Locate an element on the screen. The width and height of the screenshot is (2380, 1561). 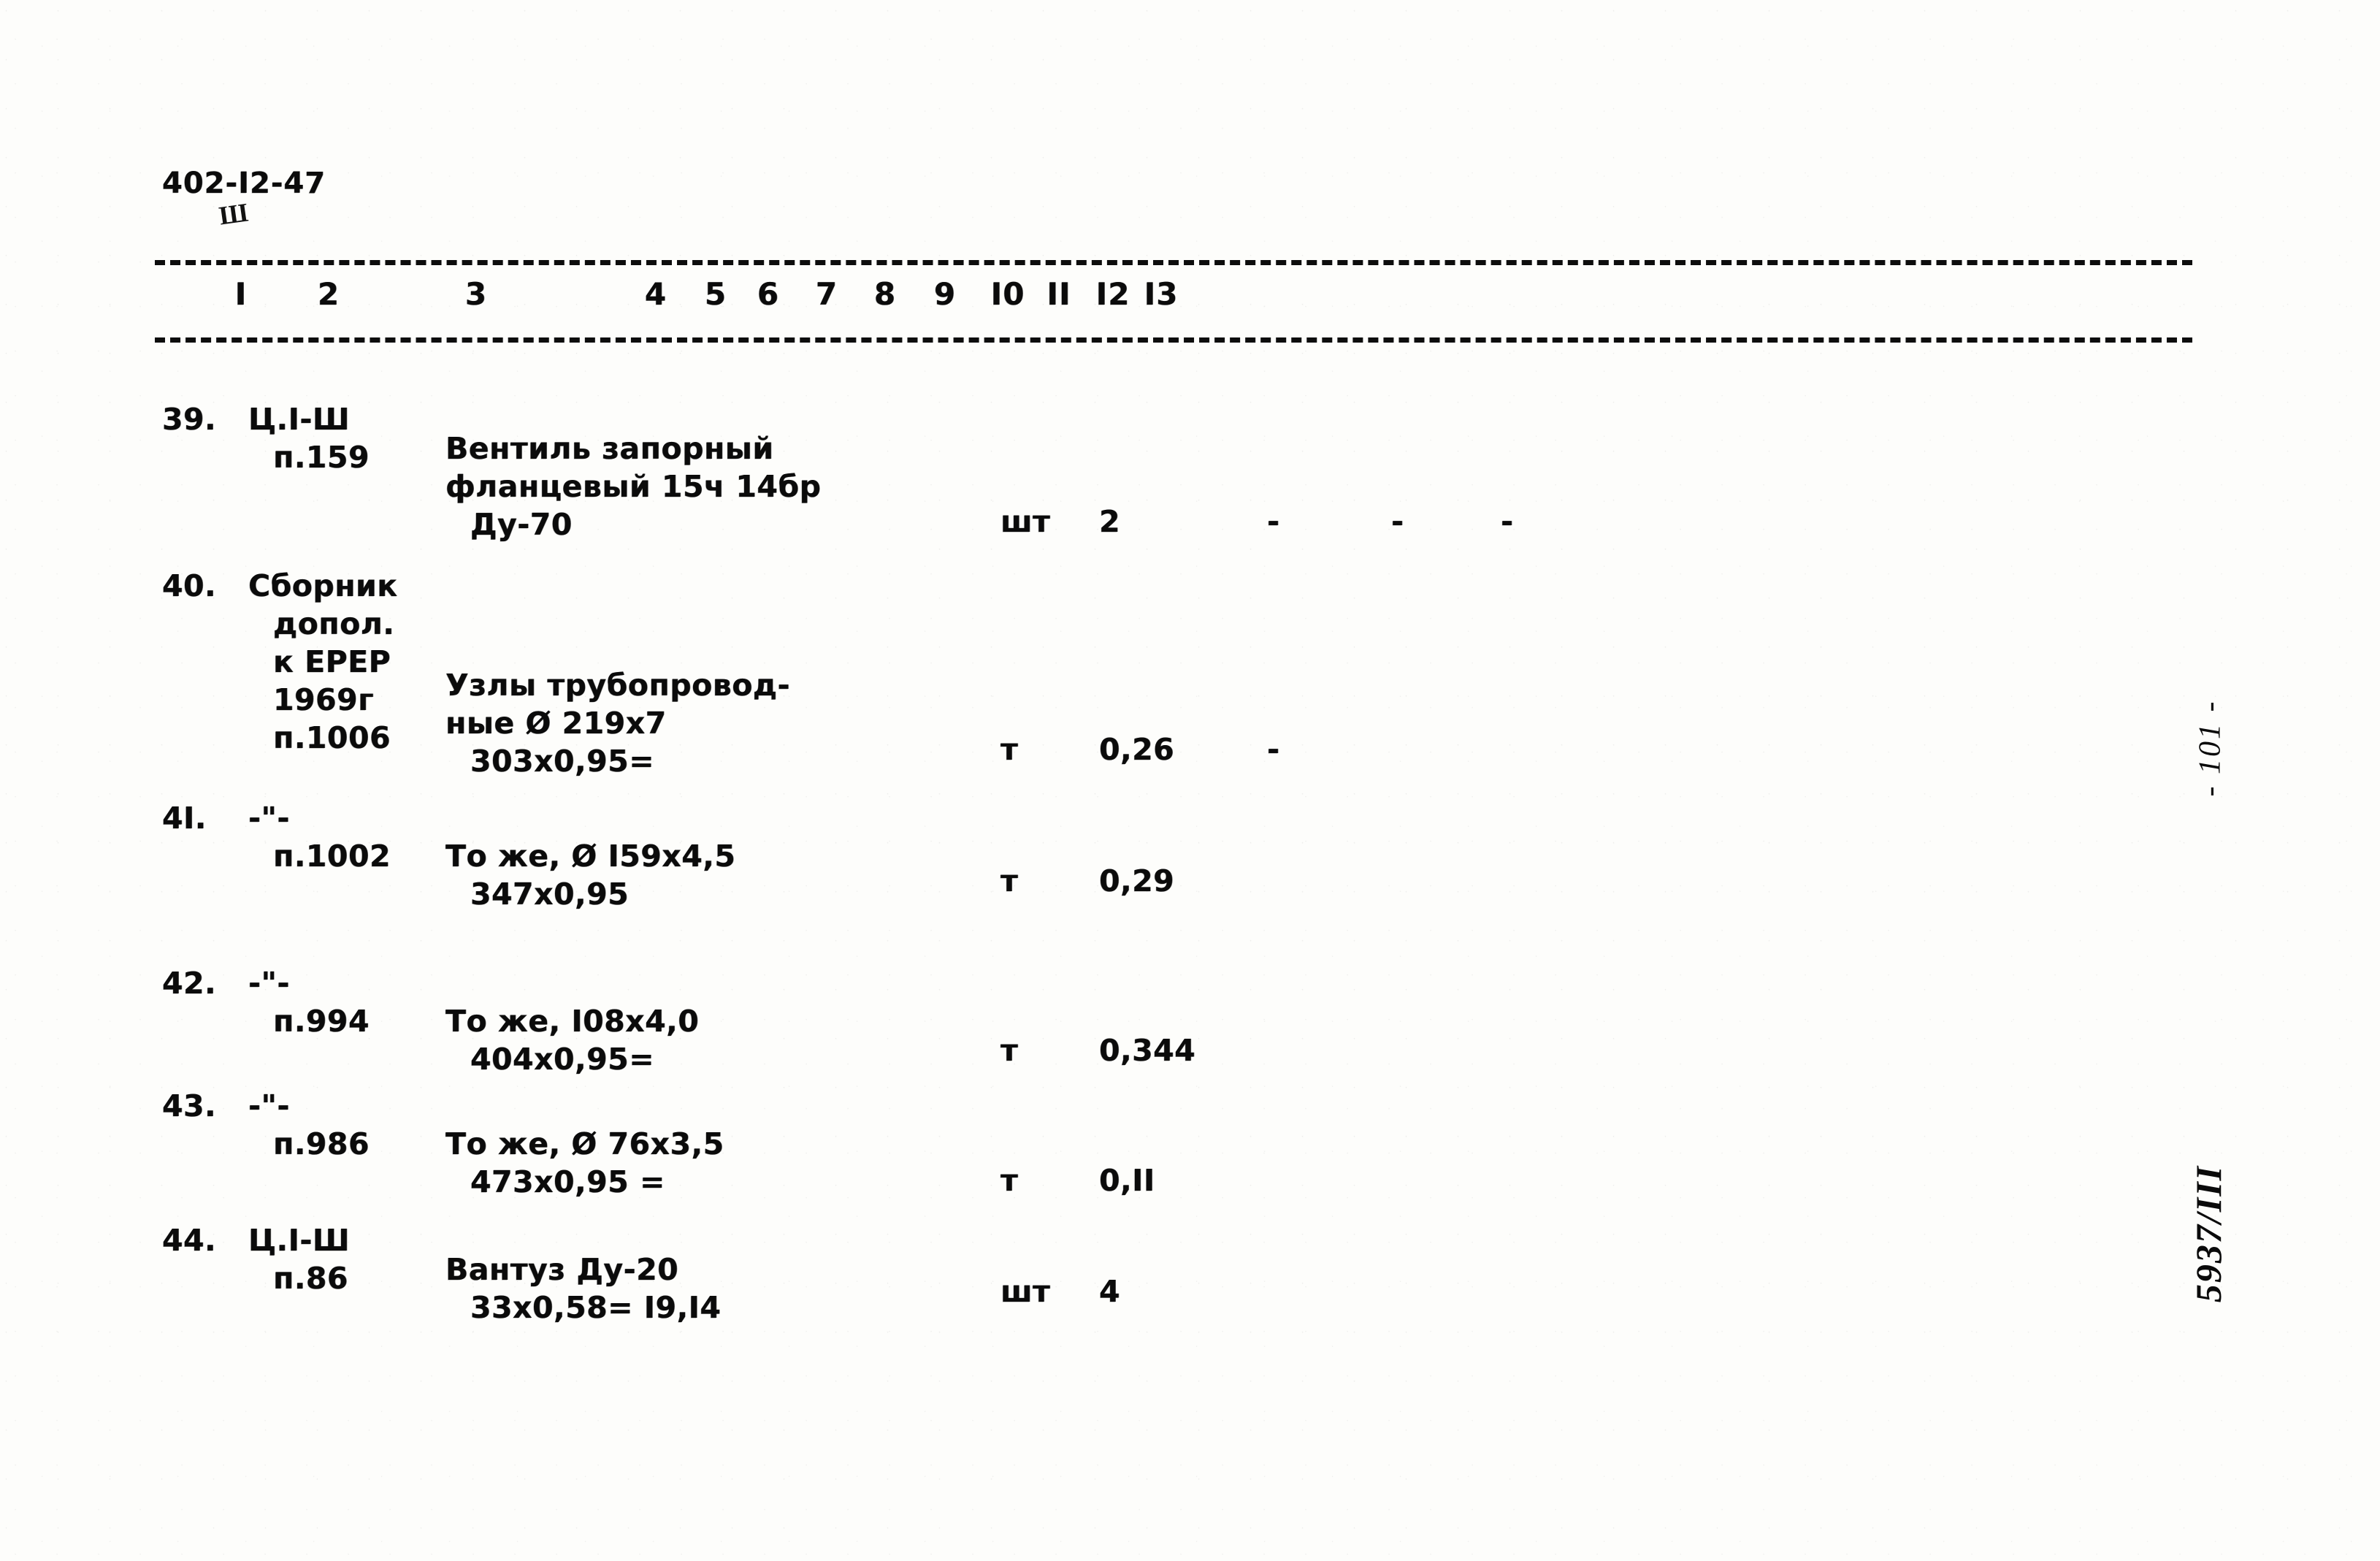
row-quantity: 2 is located at coordinates (1110, 521).